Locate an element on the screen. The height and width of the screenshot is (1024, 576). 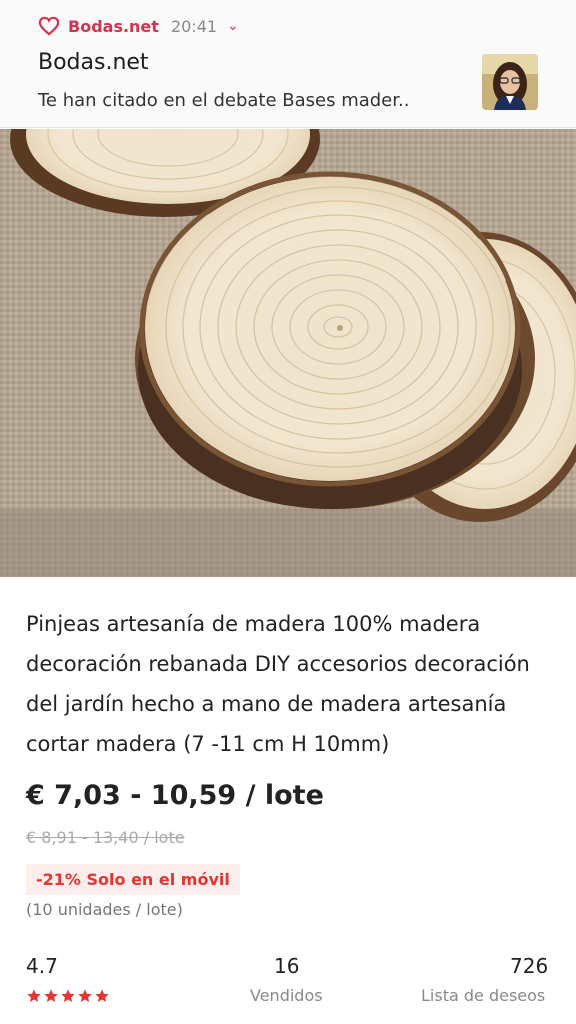
notification-app-name: Bodas.net is located at coordinates (113, 26).